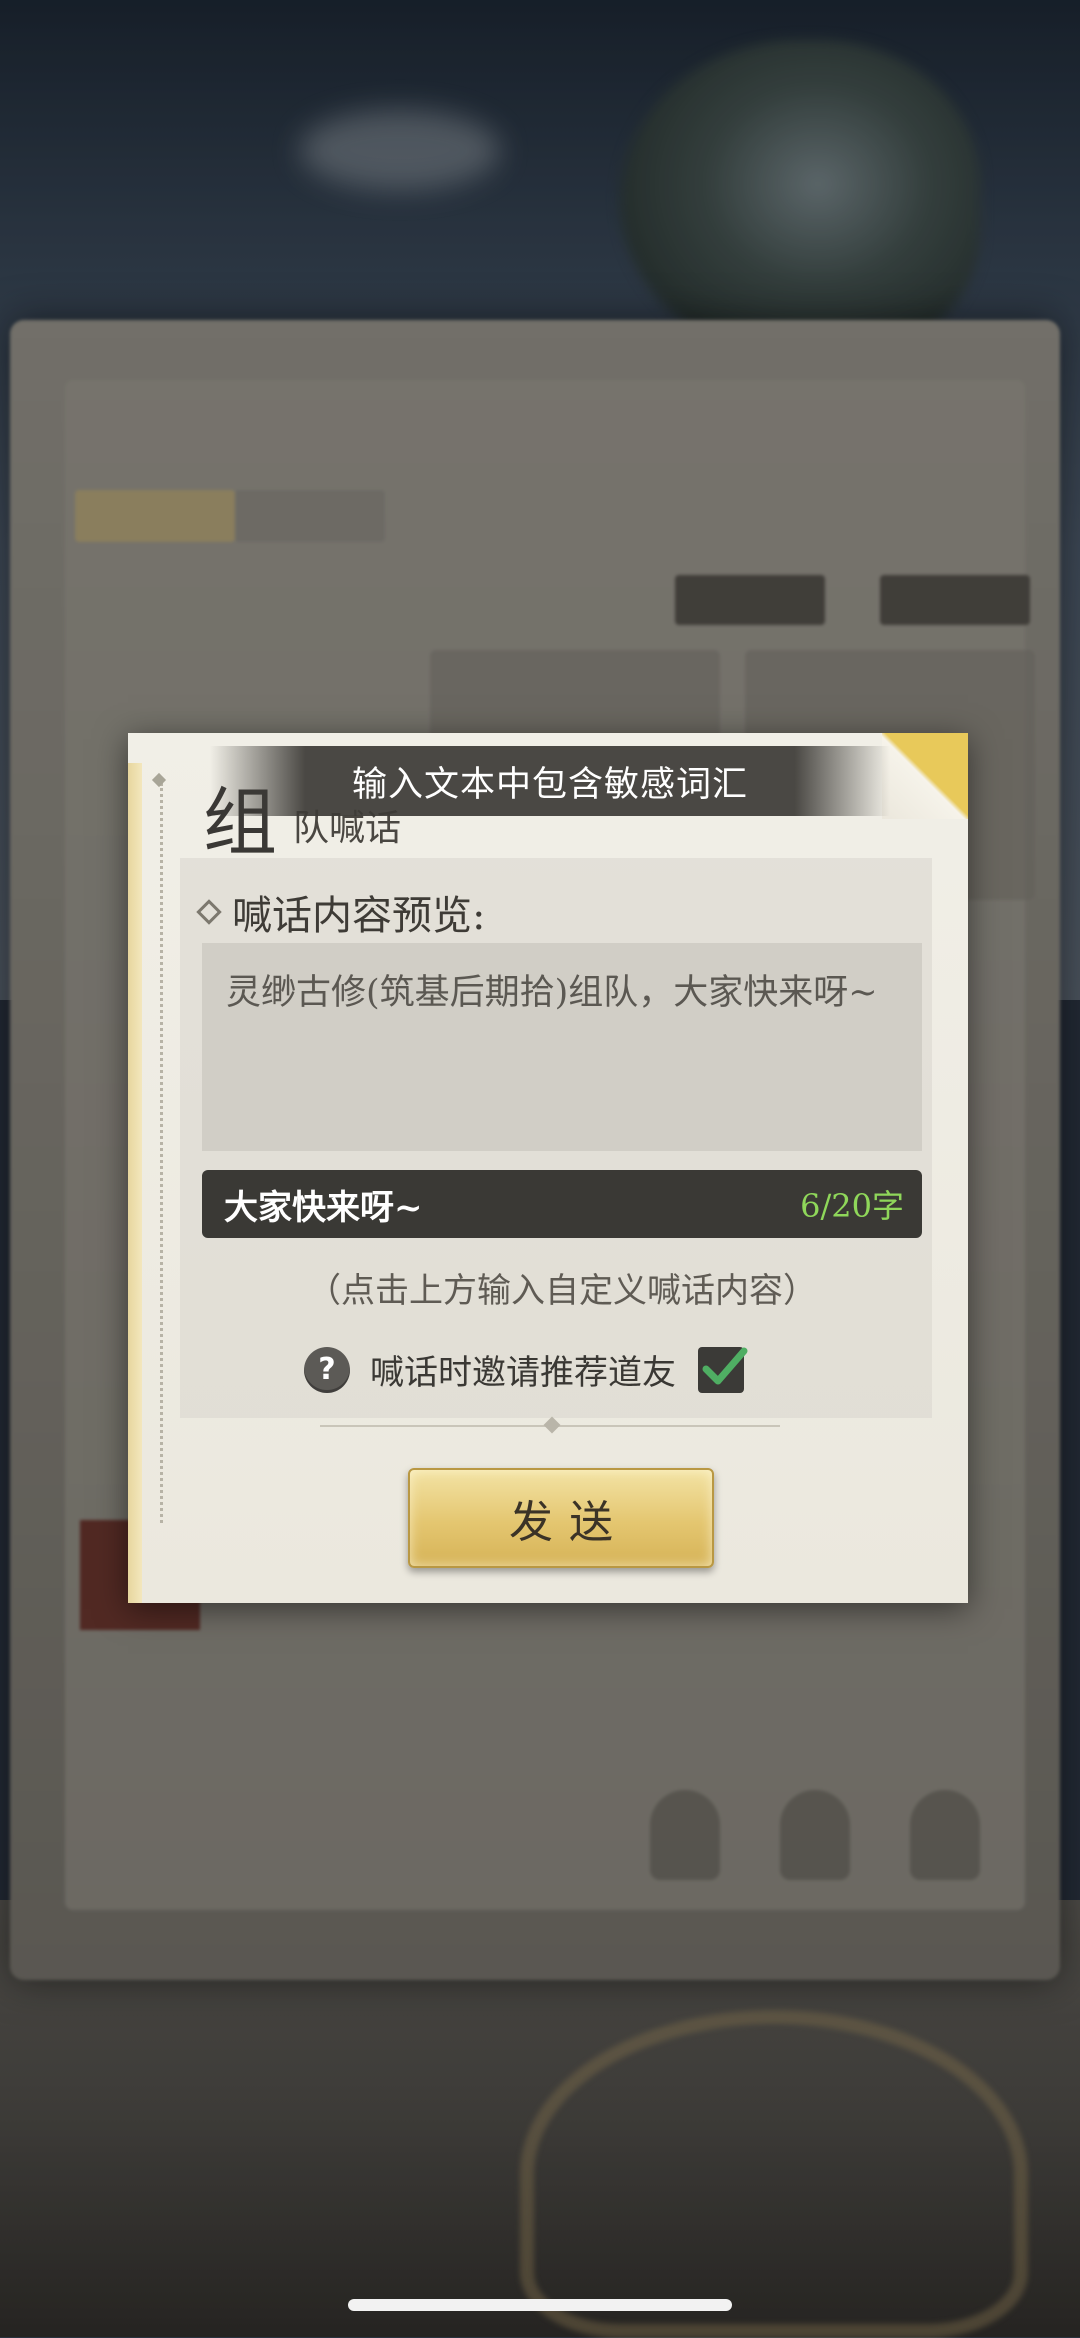  Describe the element at coordinates (540, 2305) in the screenshot. I see `home-indicator` at that location.